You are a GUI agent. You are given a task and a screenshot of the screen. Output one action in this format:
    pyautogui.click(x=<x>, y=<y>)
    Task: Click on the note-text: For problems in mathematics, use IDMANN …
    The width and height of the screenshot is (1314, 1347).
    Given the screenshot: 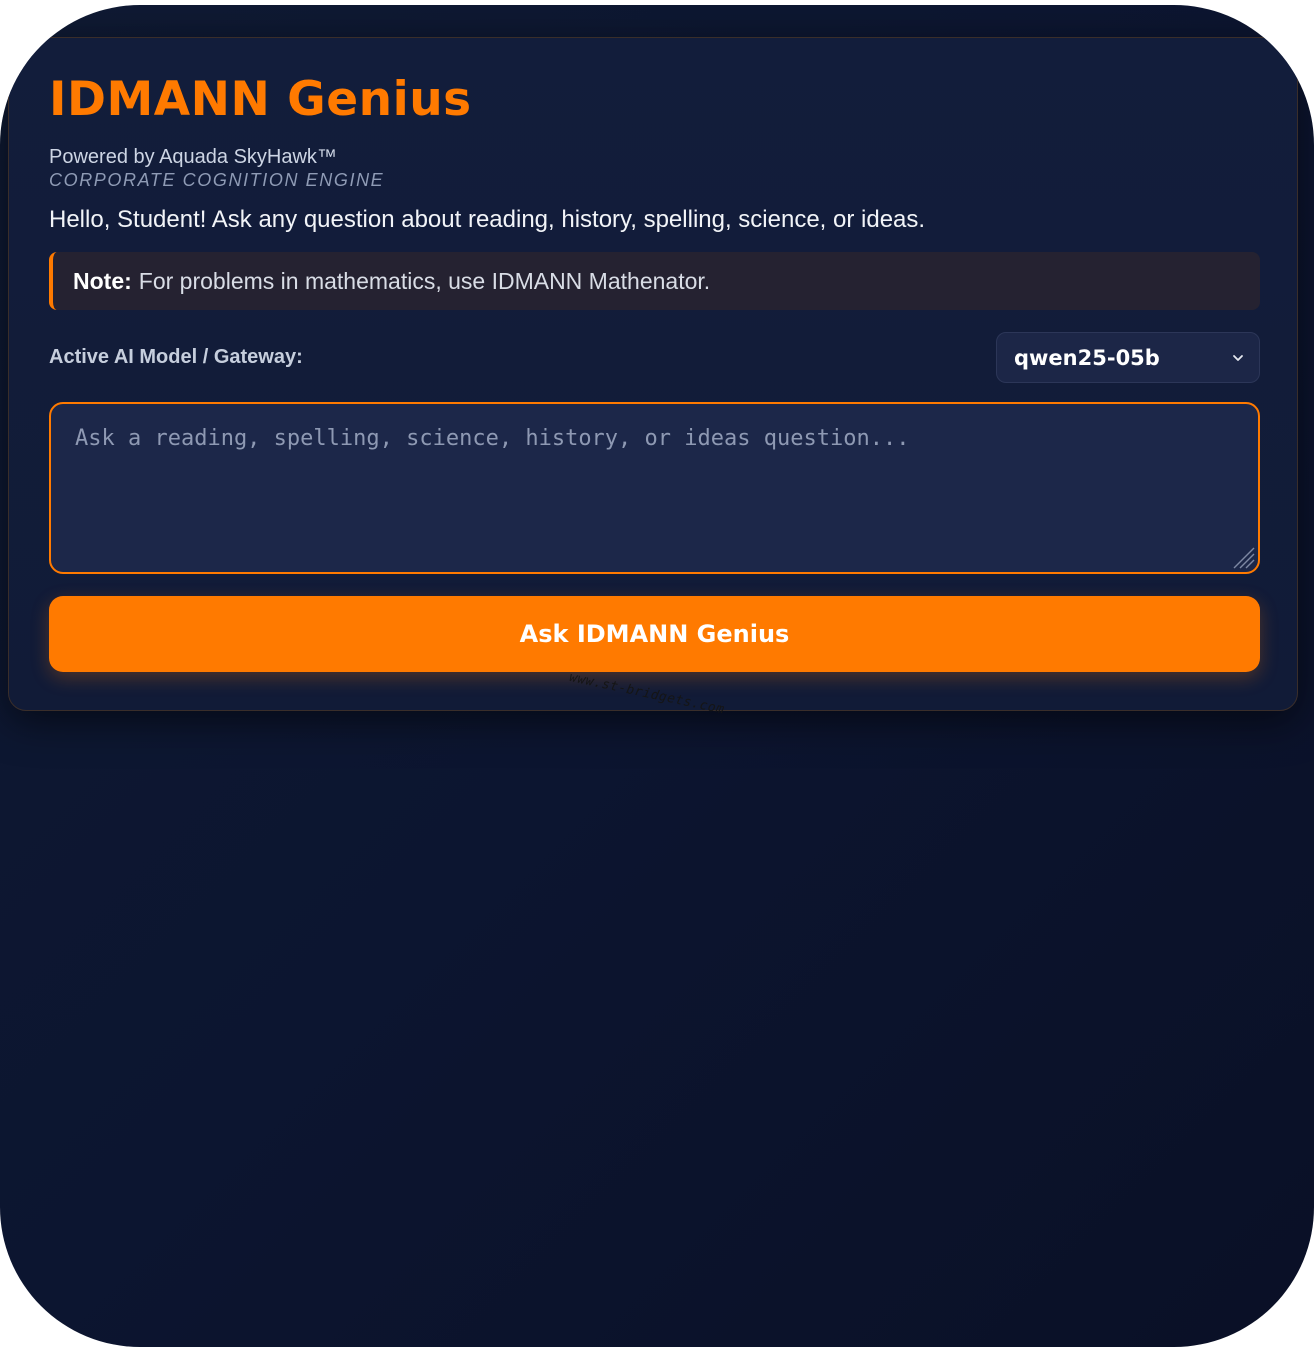 What is the action you would take?
    pyautogui.click(x=424, y=280)
    